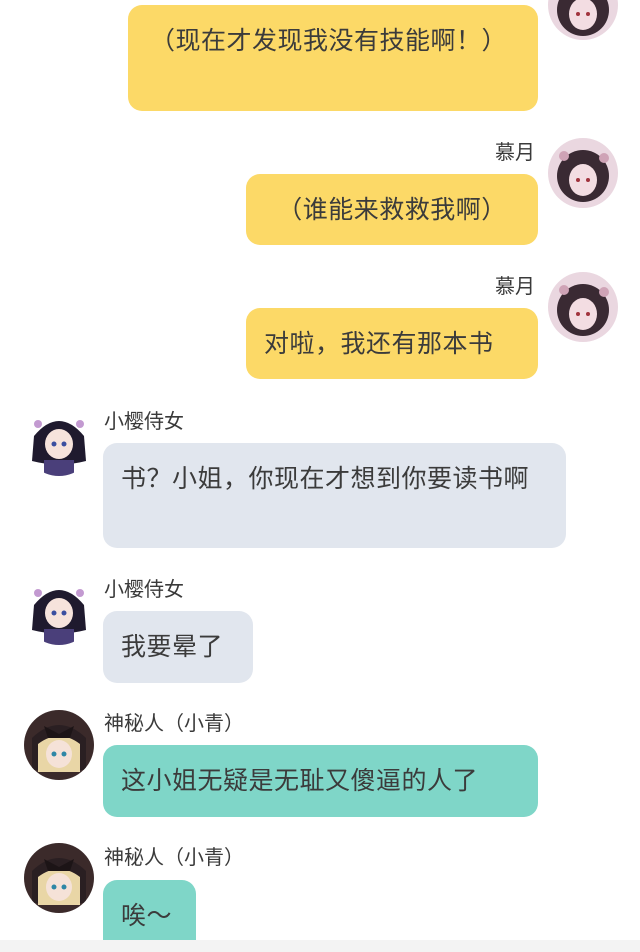  I want to click on message-text: 我要晕了, so click(172, 646).